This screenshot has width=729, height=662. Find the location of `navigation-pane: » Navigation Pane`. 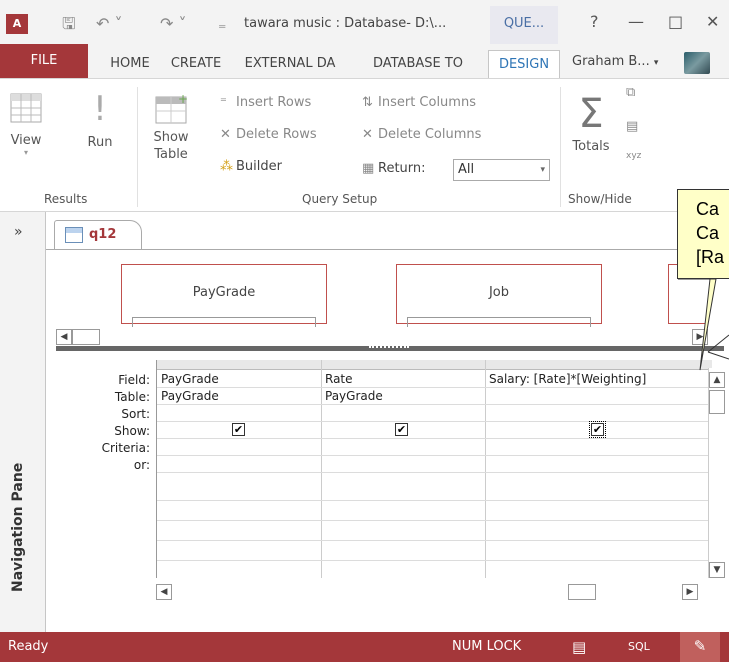

navigation-pane: » Navigation Pane is located at coordinates (23, 422).